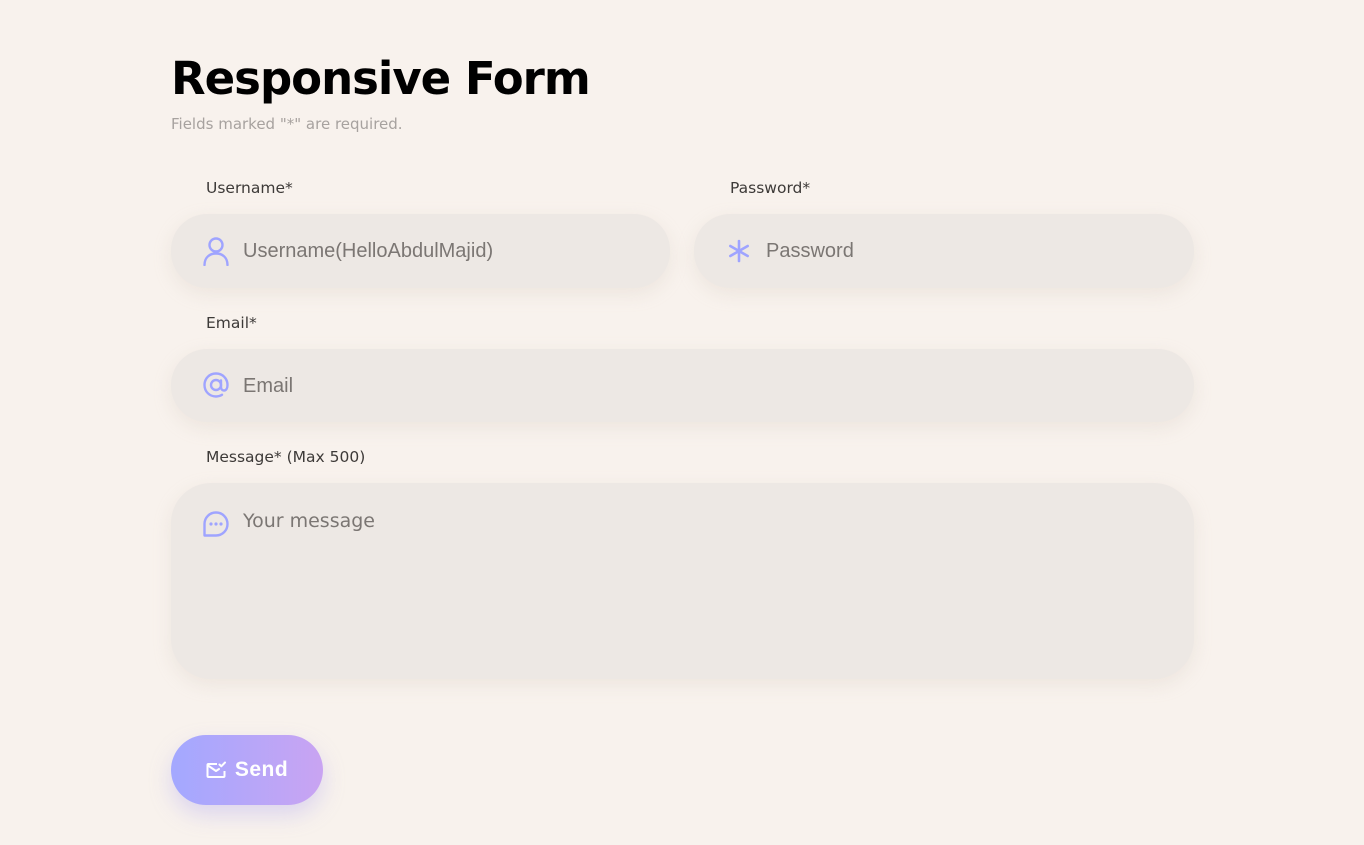 The width and height of the screenshot is (1364, 845). What do you see at coordinates (231, 323) in the screenshot?
I see `email-label: Email*` at bounding box center [231, 323].